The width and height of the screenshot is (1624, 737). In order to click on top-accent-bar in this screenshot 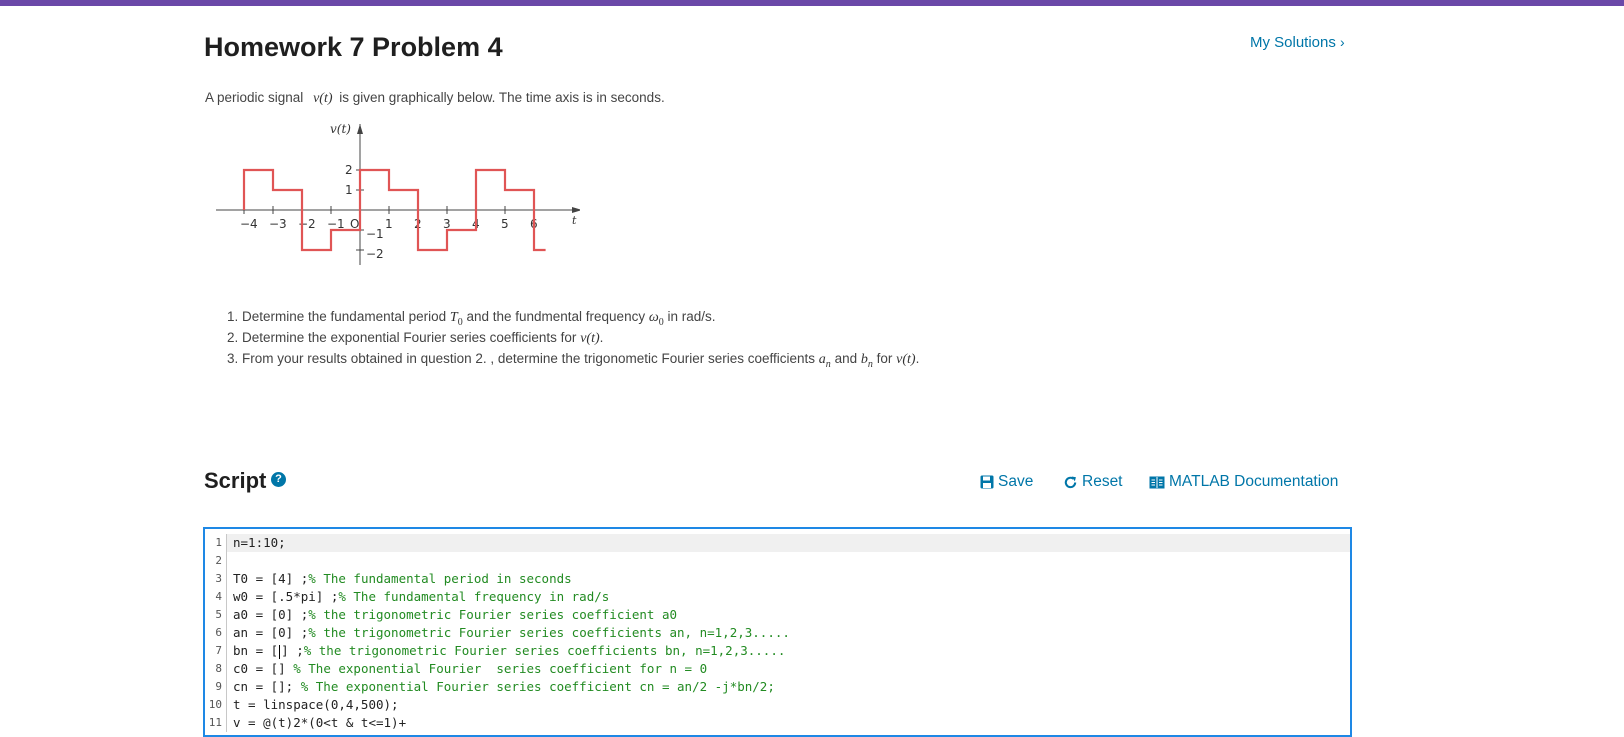, I will do `click(812, 3)`.